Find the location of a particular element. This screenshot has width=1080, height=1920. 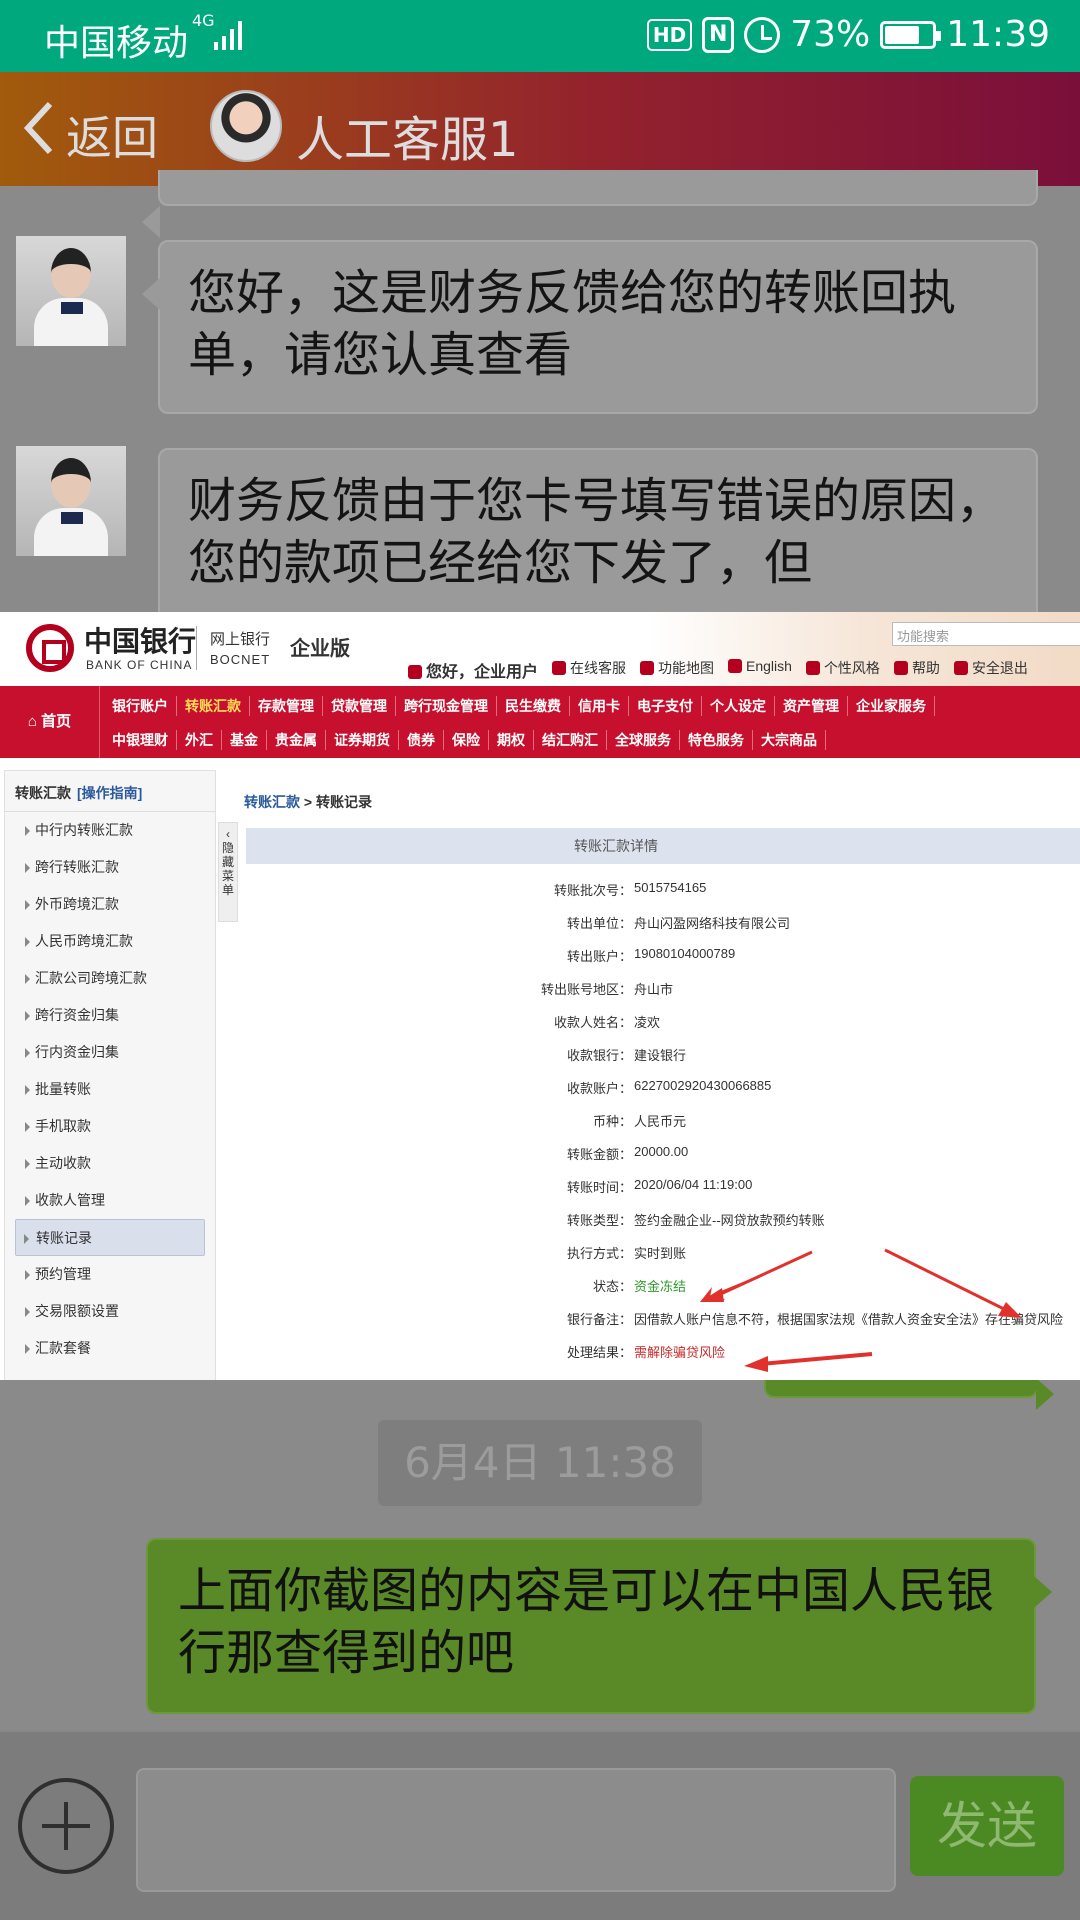

top-link-style: 个性风格 is located at coordinates (842, 670).